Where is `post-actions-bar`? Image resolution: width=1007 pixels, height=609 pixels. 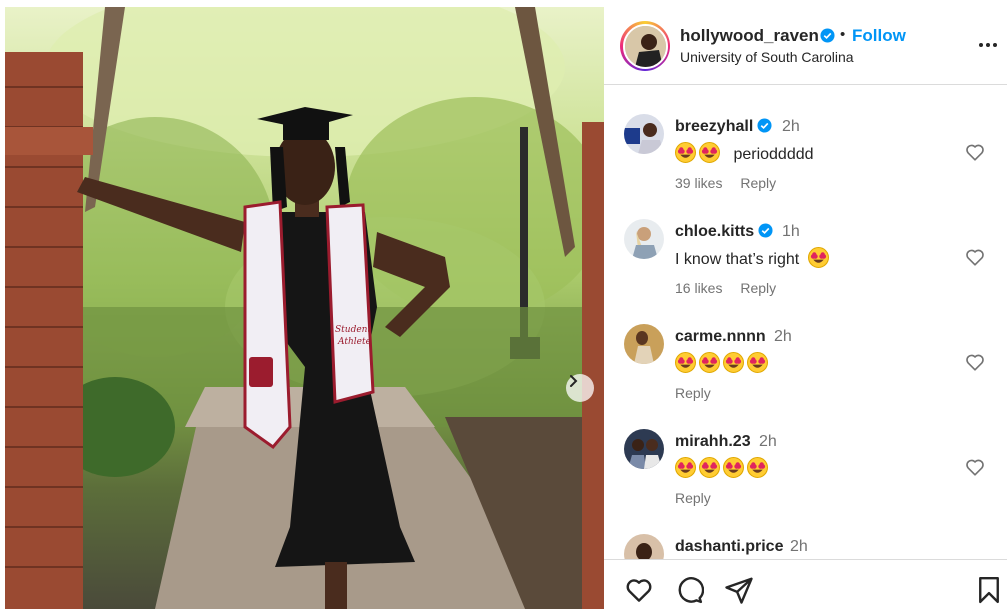 post-actions-bar is located at coordinates (805, 584).